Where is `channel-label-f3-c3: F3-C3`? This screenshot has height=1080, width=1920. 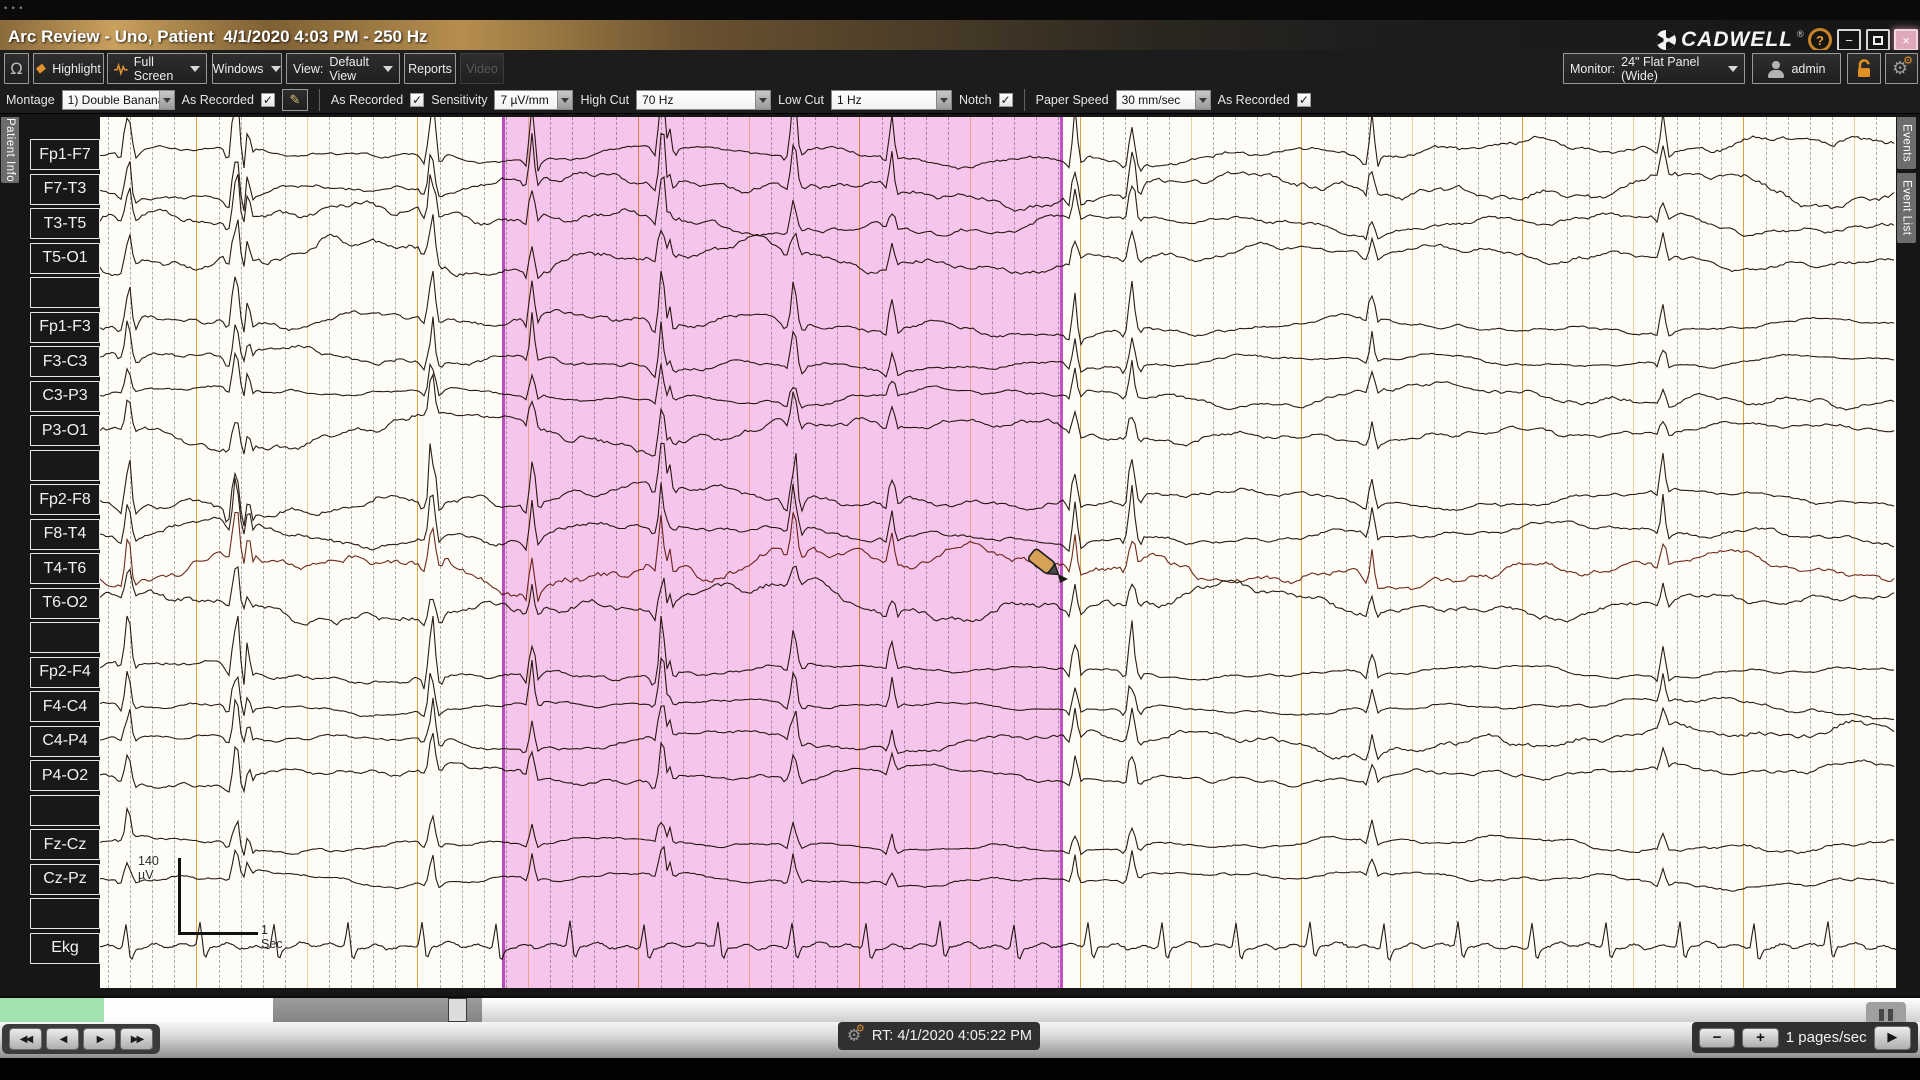 channel-label-f3-c3: F3-C3 is located at coordinates (65, 361).